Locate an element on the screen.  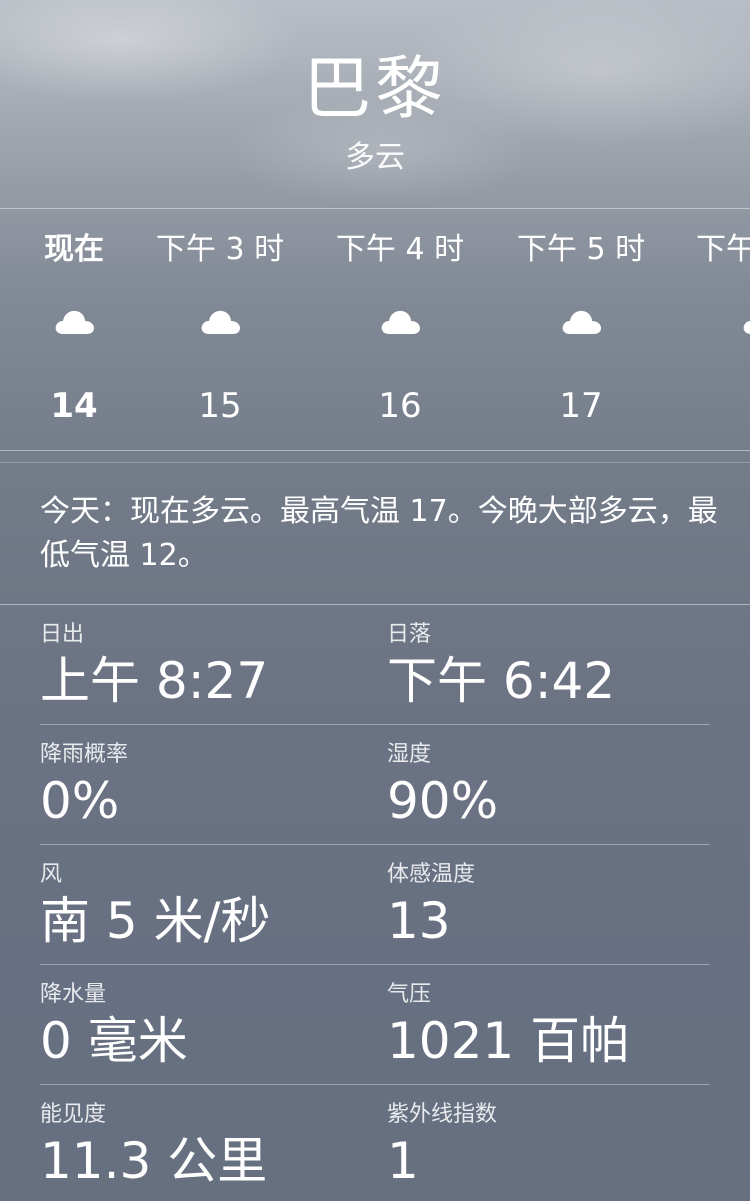
hour-item-now: 现在 14 is located at coordinates (77, 330).